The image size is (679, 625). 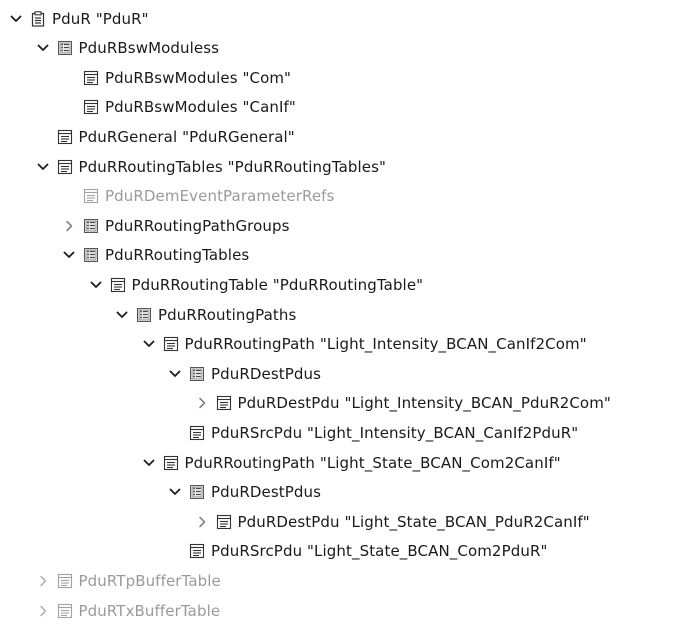 What do you see at coordinates (38, 18) in the screenshot?
I see `module-icon` at bounding box center [38, 18].